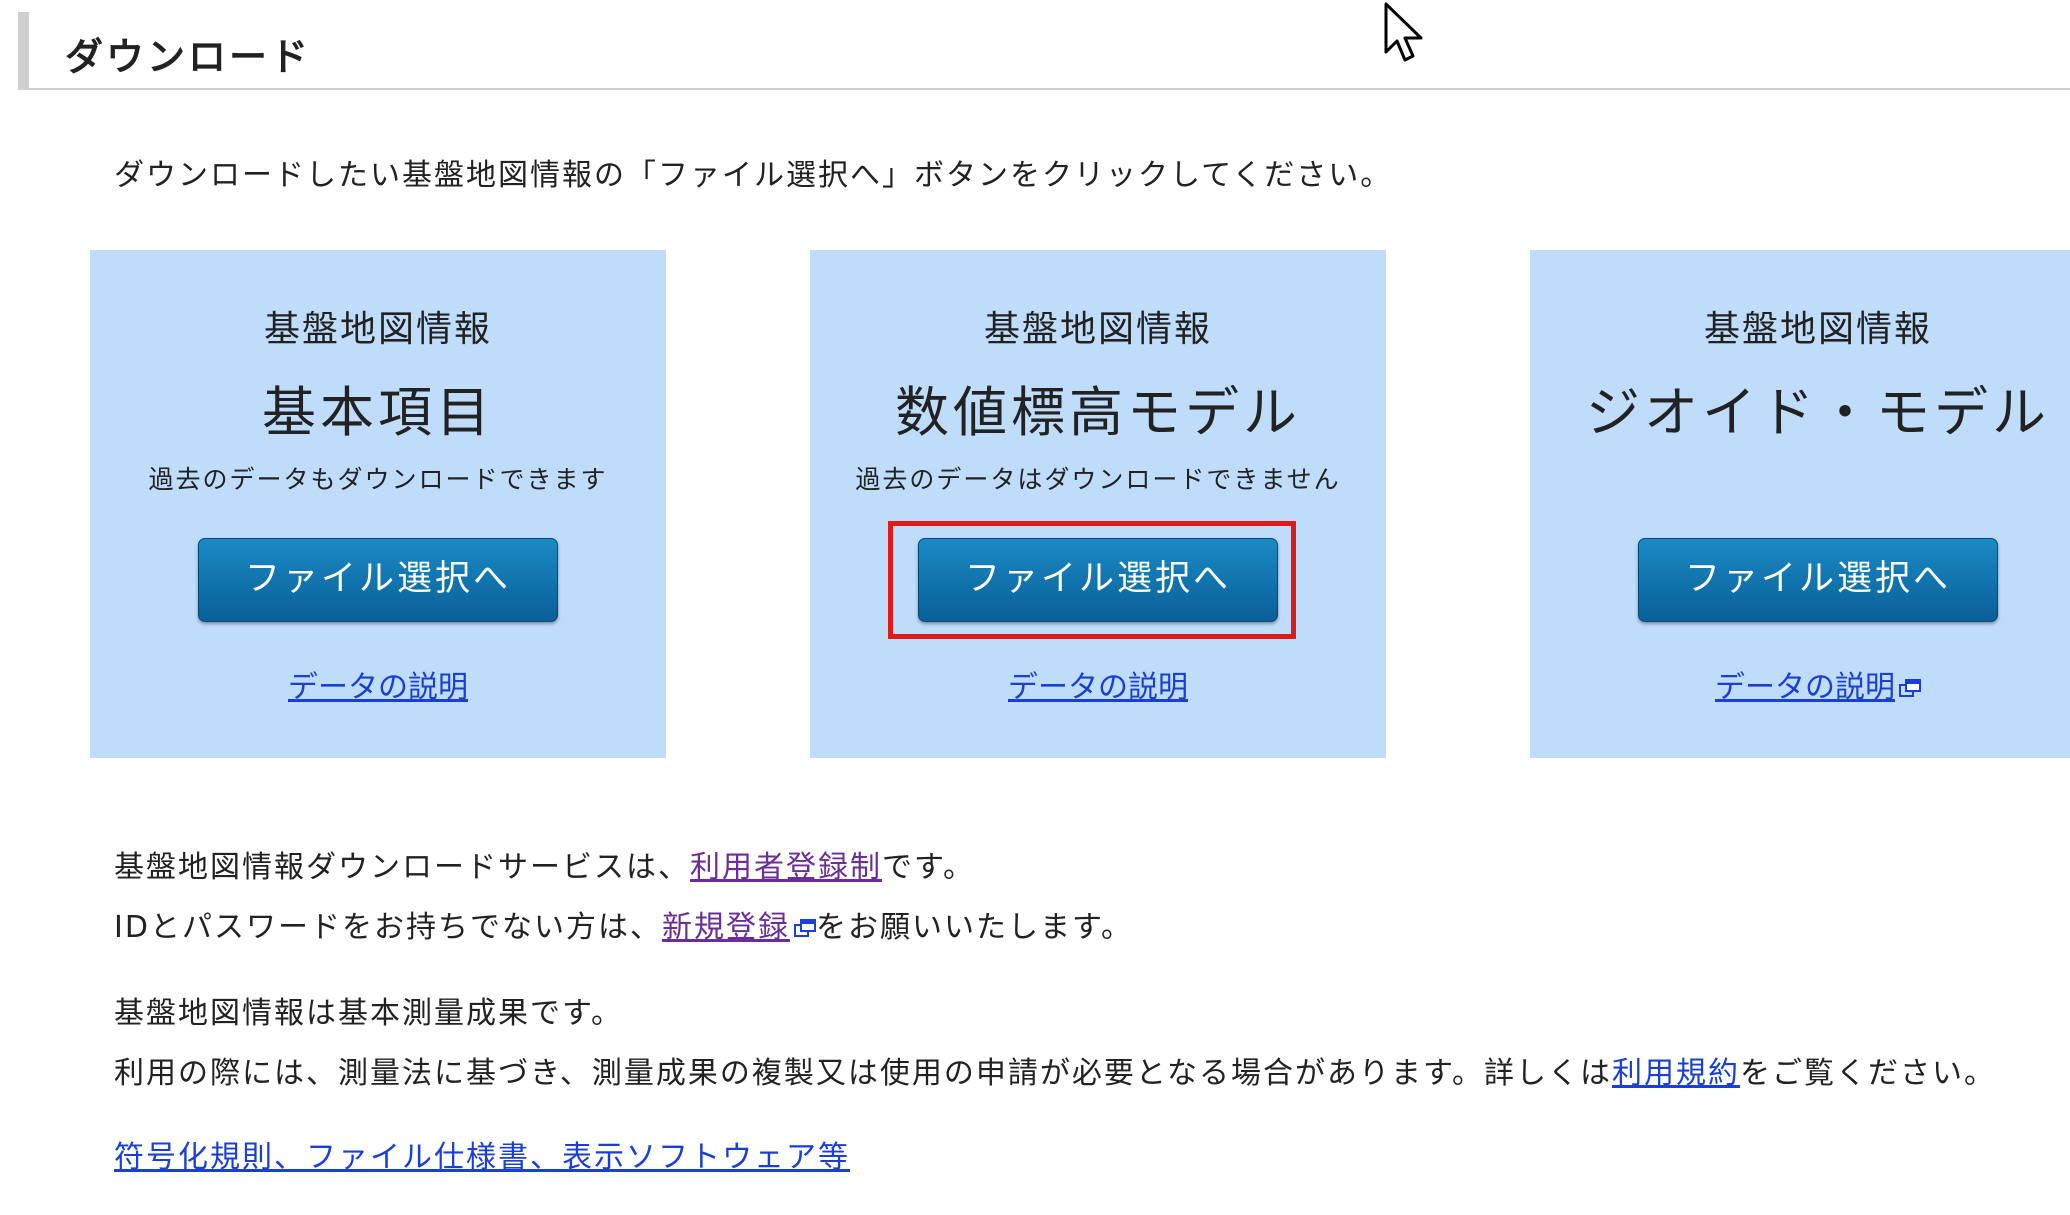  I want to click on file-select-button-basic: ファイル選択へ, so click(378, 580).